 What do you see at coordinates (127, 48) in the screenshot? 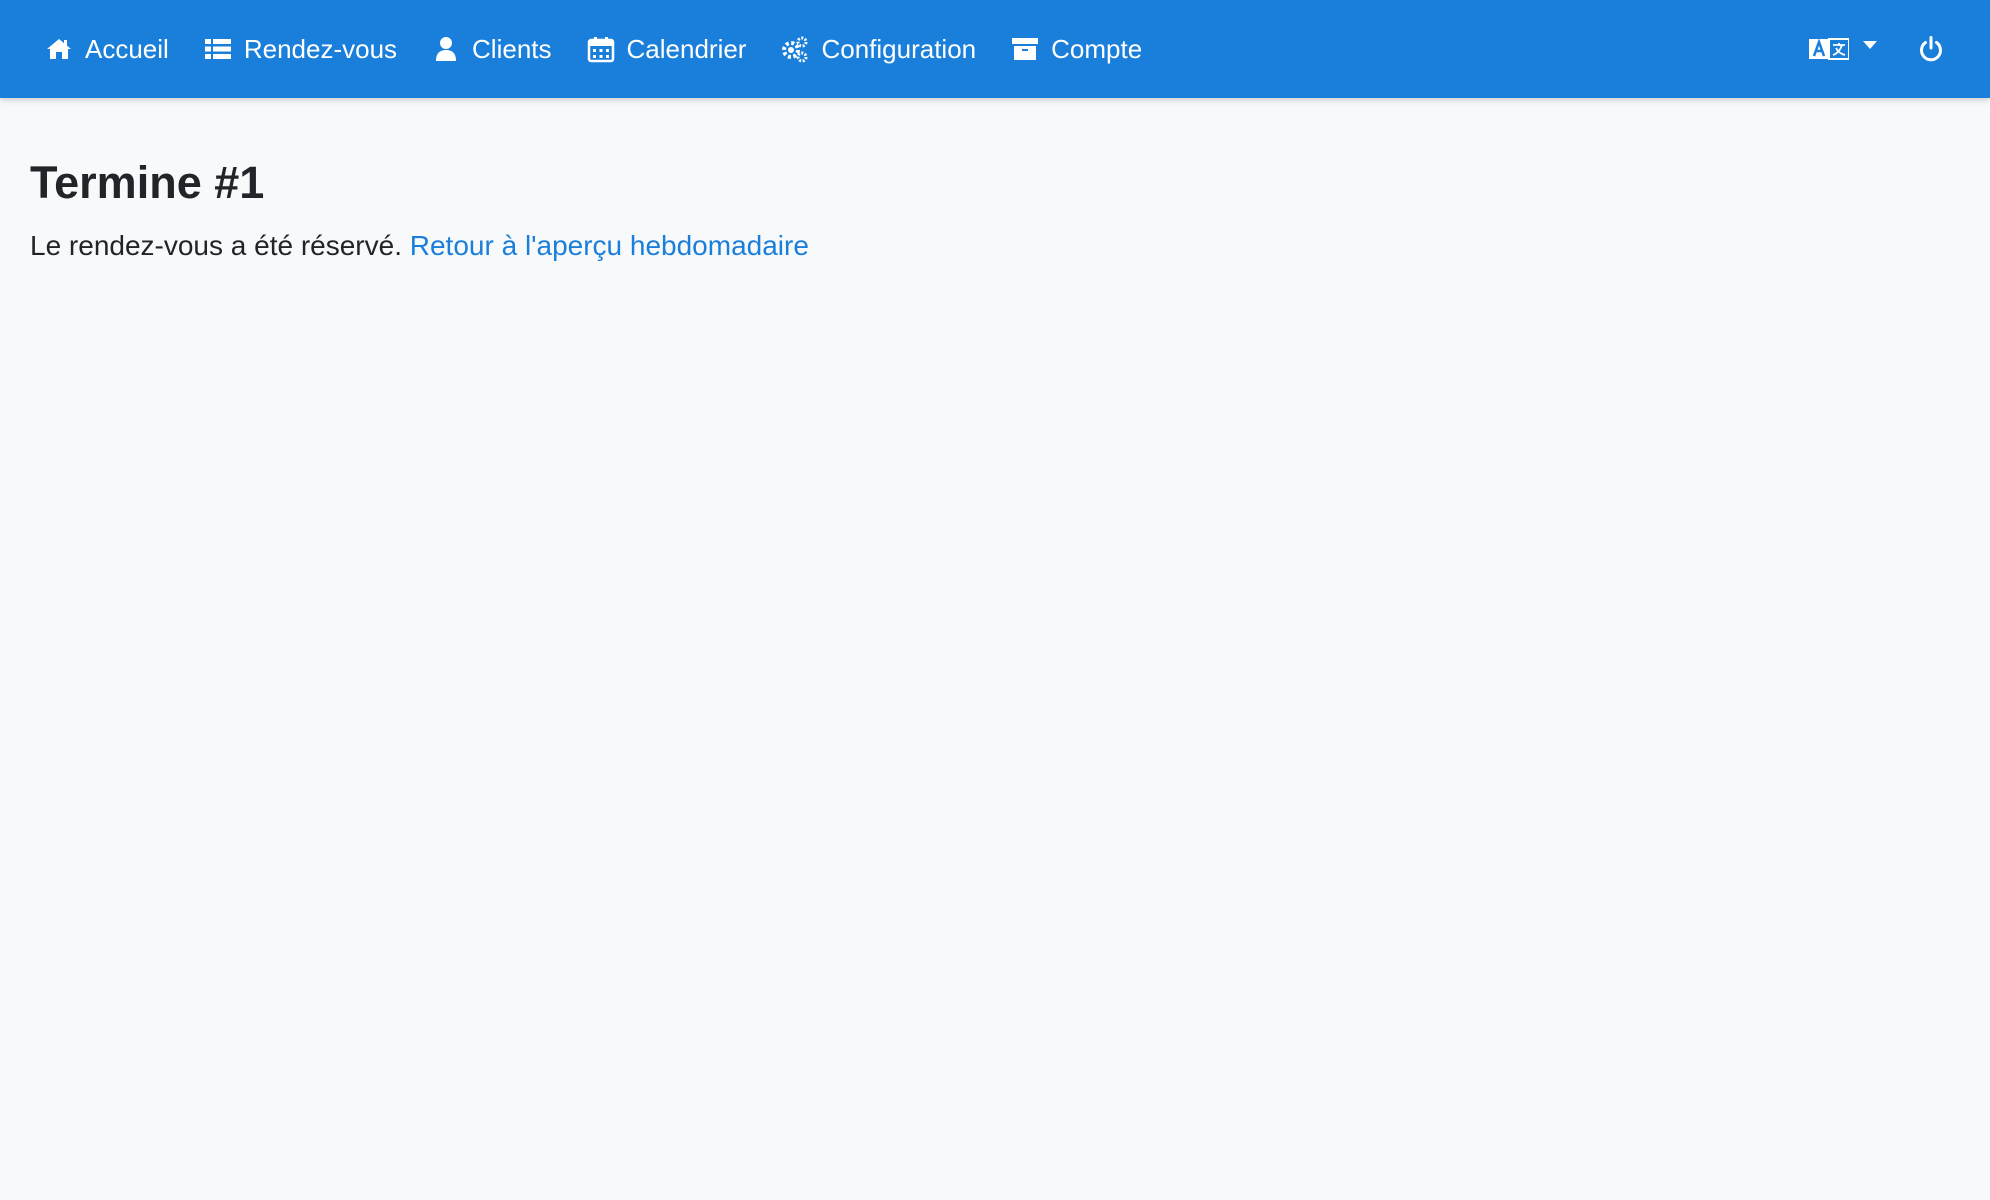
I see `nav-item-label: Accueil` at bounding box center [127, 48].